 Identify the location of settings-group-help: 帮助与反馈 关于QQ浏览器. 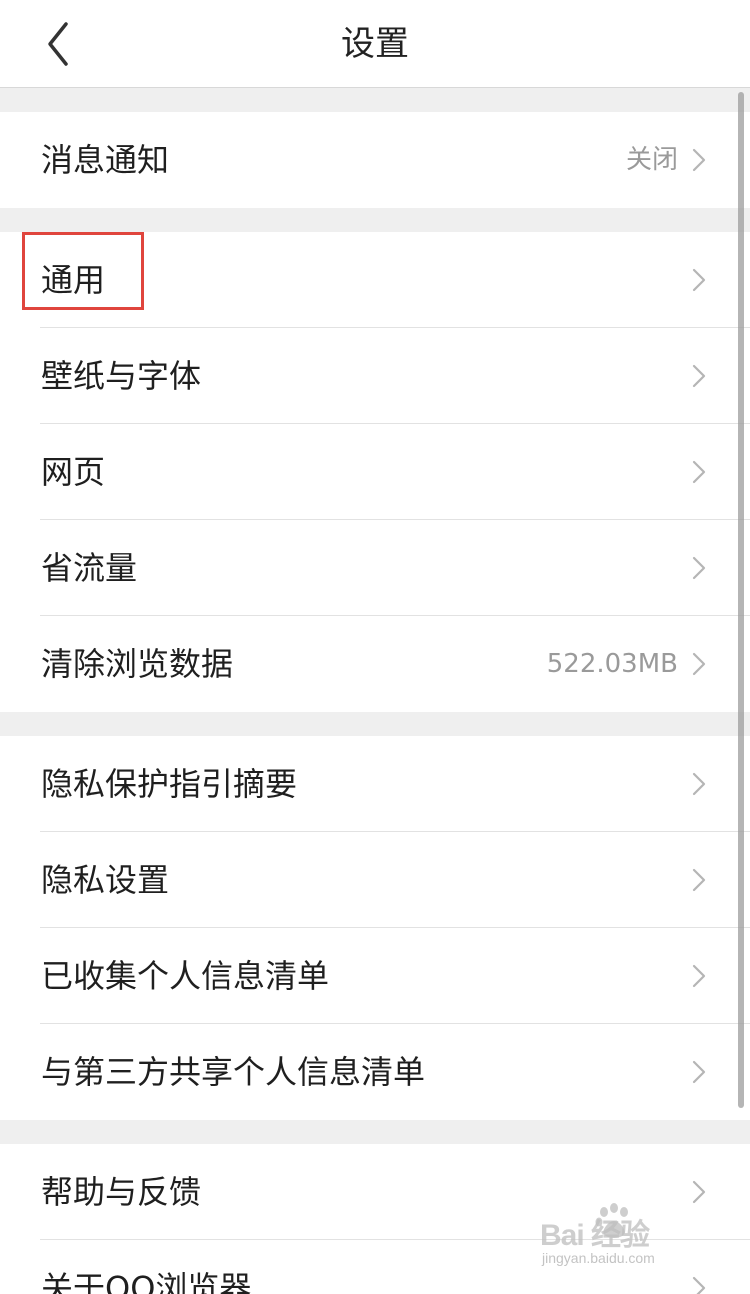
(375, 1219).